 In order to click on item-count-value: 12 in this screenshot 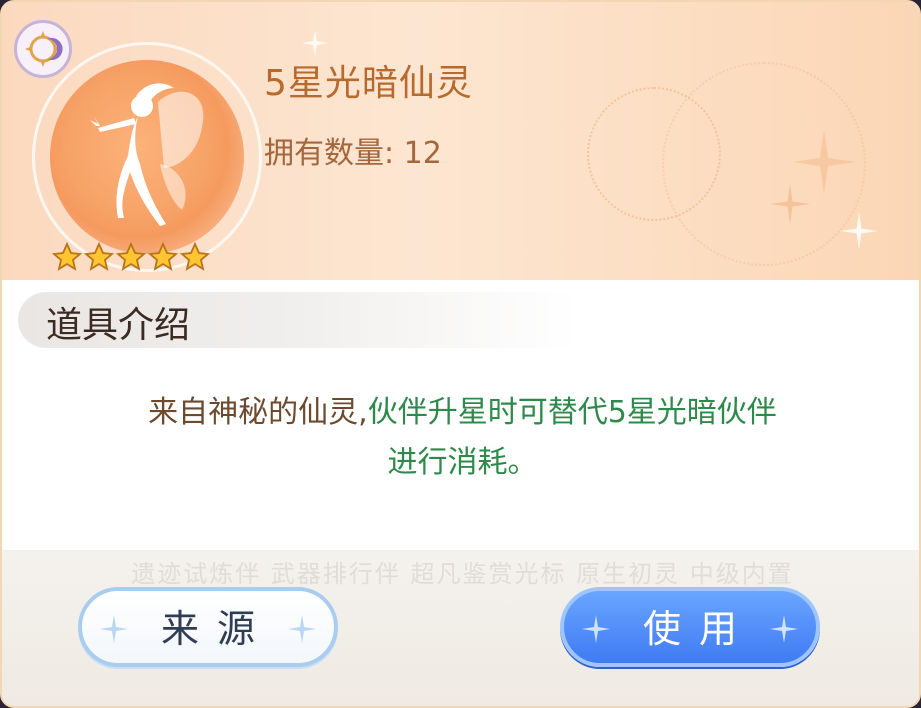, I will do `click(422, 153)`.